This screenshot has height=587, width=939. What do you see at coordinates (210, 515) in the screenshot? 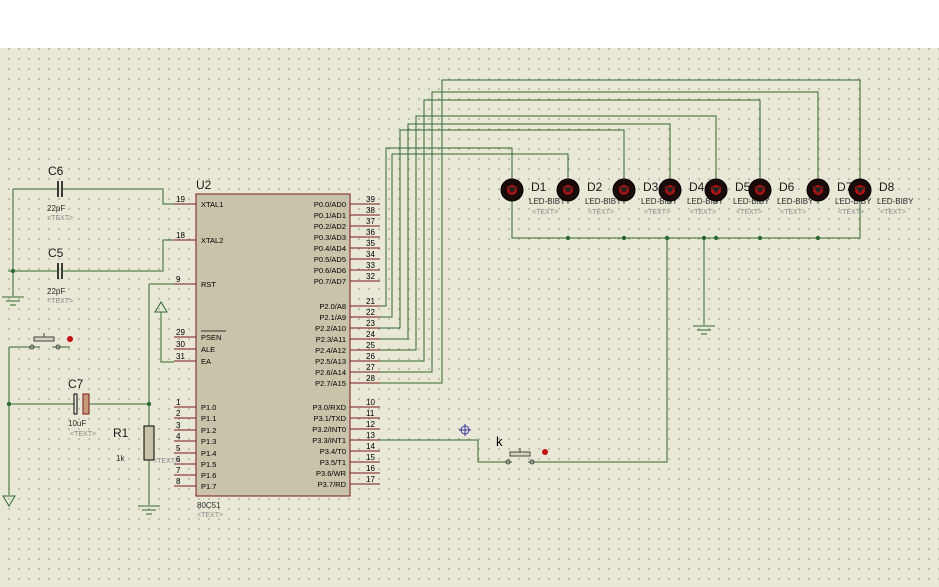
I see `mcu-text: <TEXT>` at bounding box center [210, 515].